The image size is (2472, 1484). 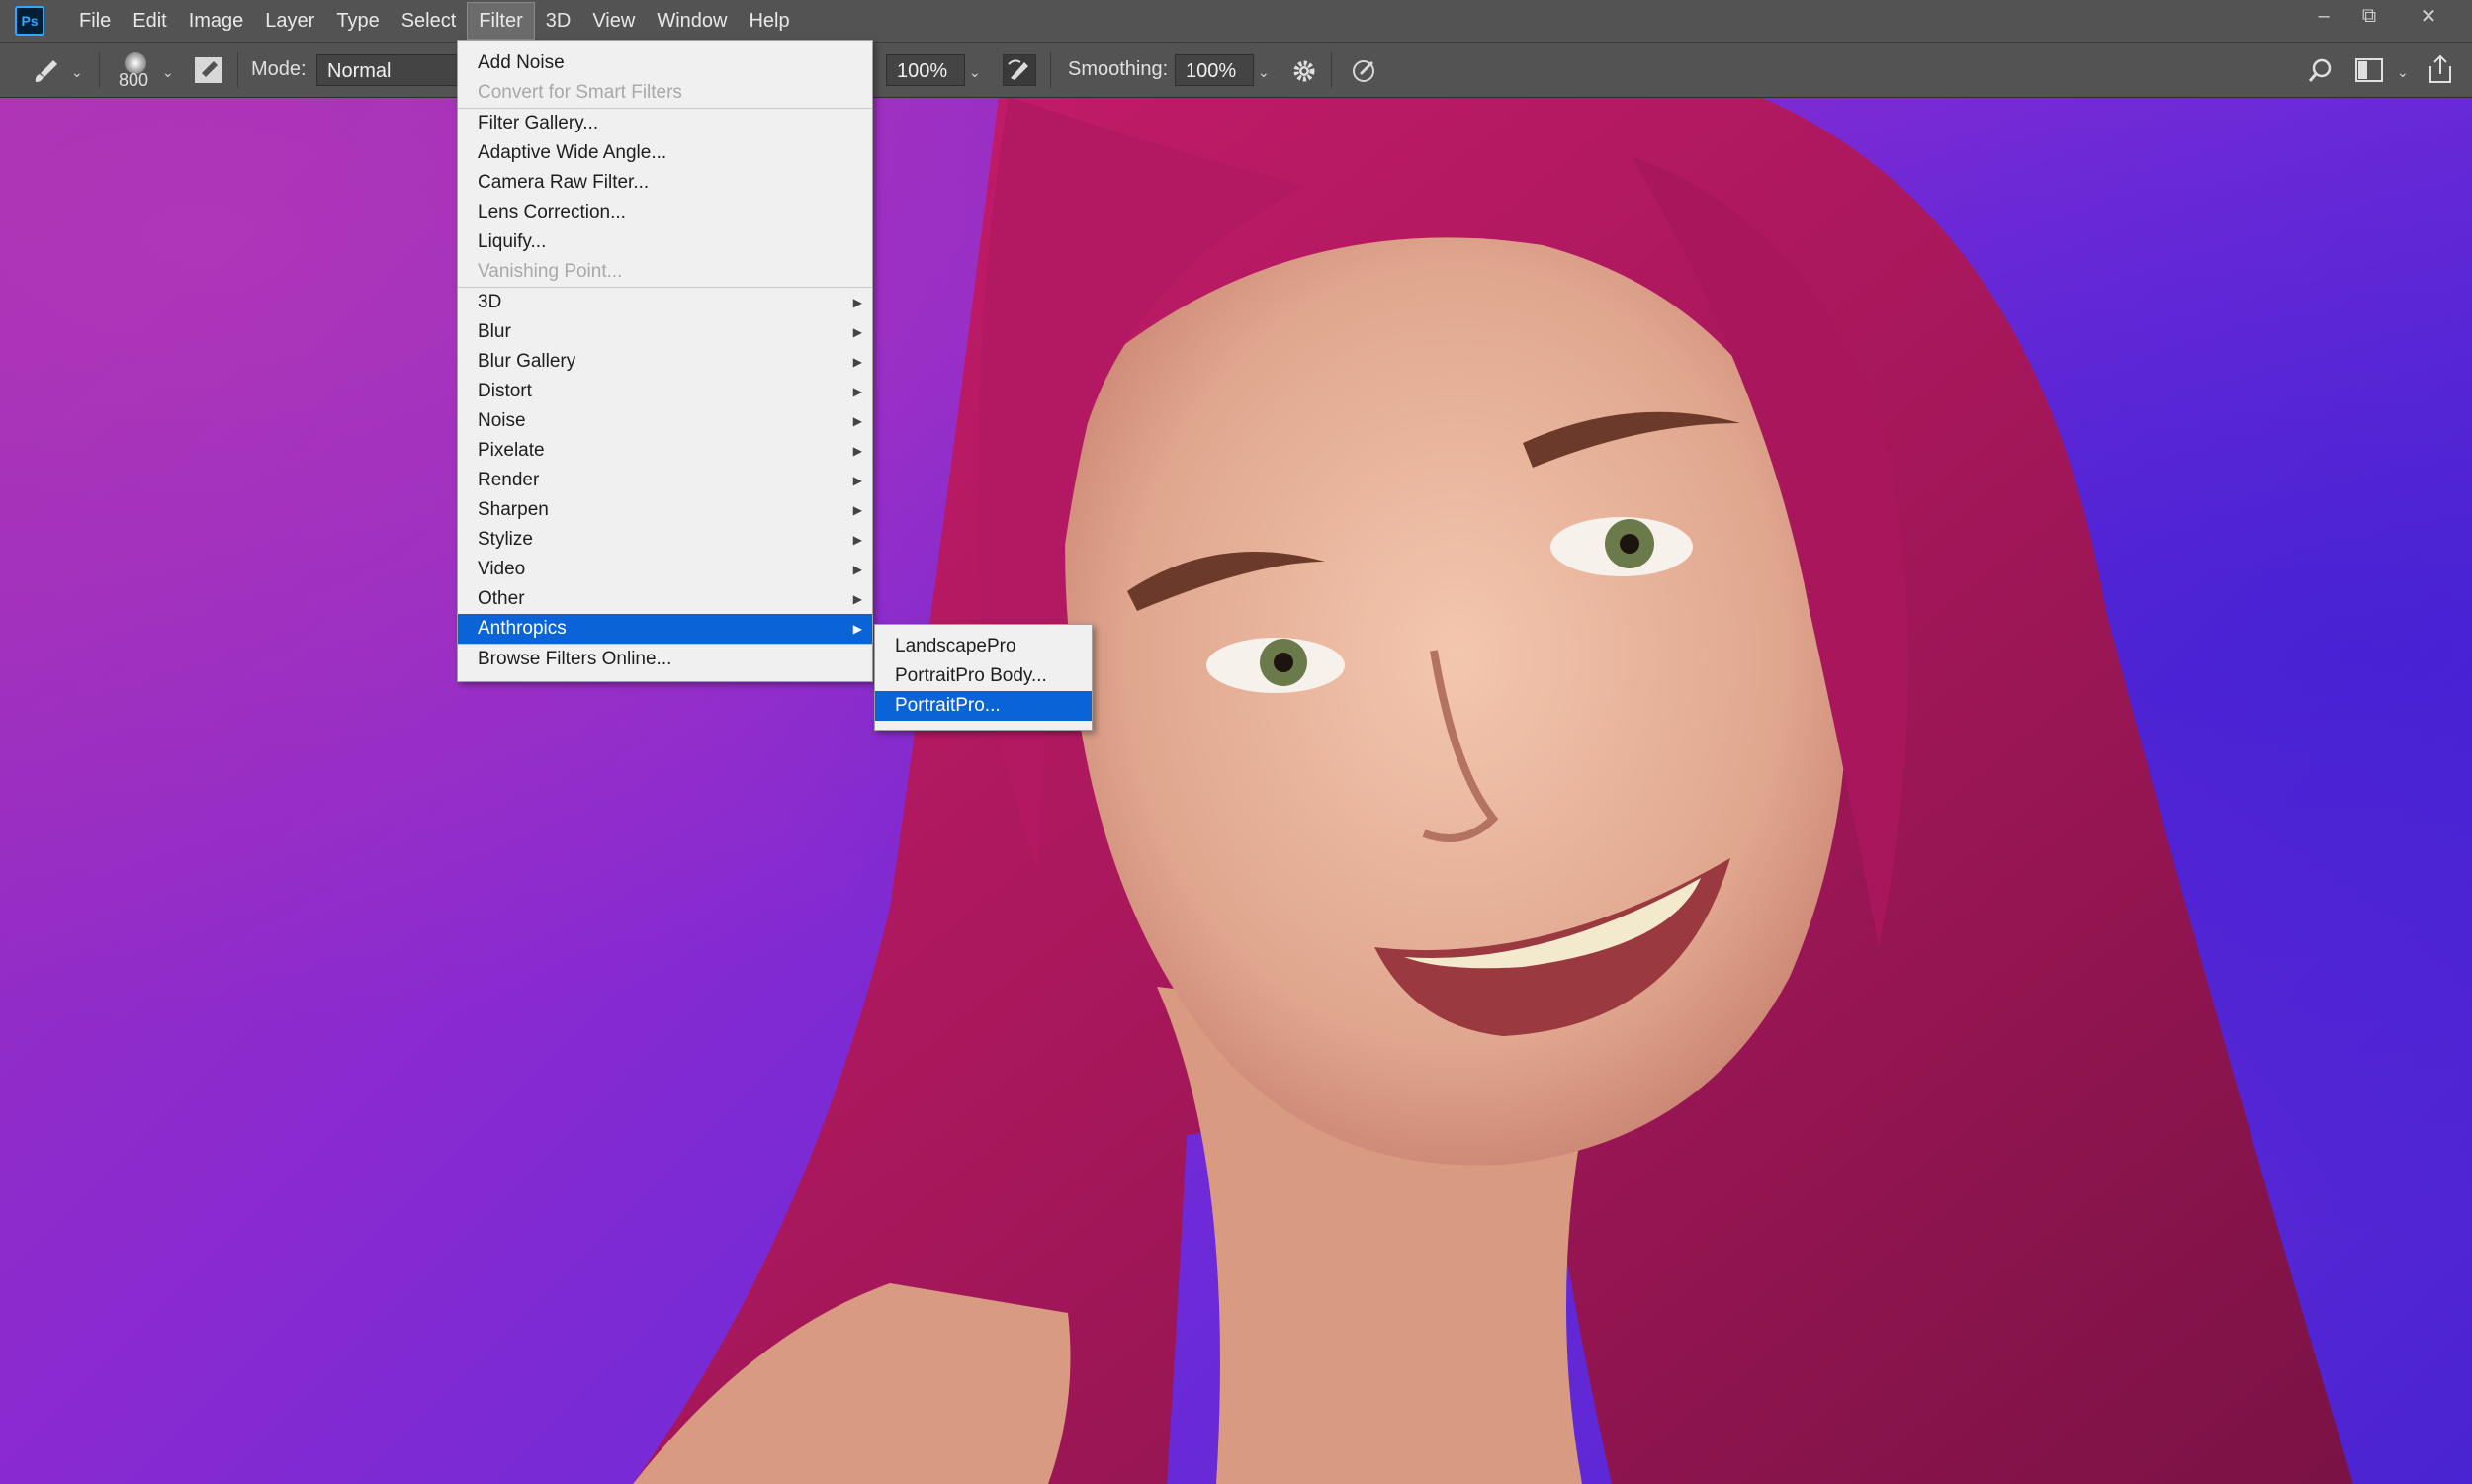 I want to click on menu-item-blur-gallery: Blur Gallery ▶, so click(x=665, y=362).